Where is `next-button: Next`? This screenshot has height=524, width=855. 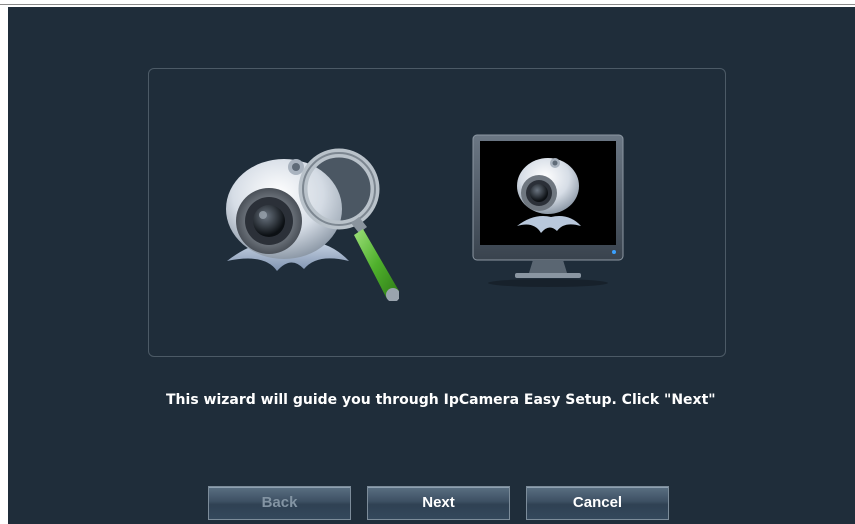 next-button: Next is located at coordinates (438, 503).